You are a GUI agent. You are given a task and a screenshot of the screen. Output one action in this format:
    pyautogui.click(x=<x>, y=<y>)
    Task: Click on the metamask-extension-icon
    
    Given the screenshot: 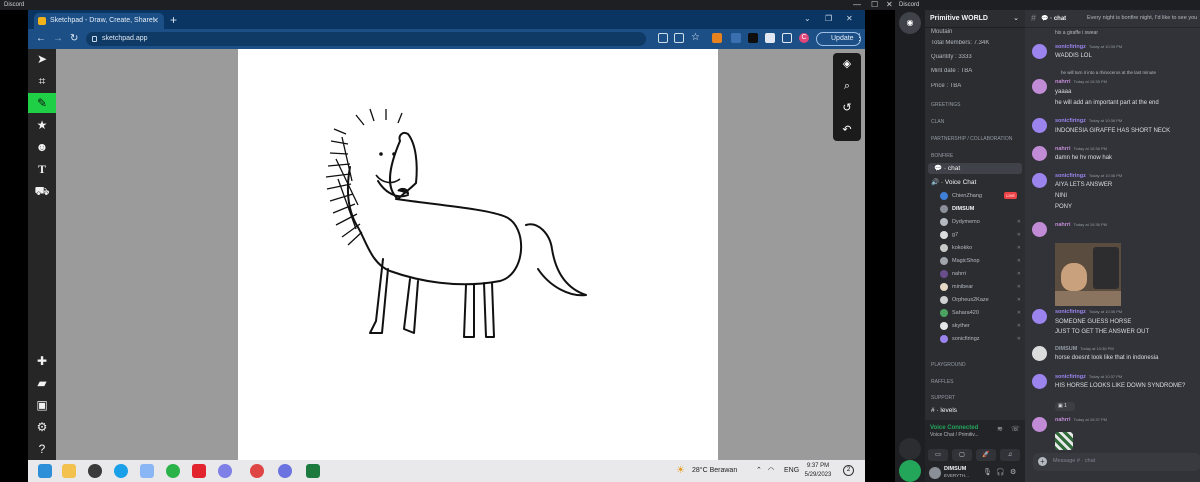 What is the action you would take?
    pyautogui.click(x=717, y=38)
    